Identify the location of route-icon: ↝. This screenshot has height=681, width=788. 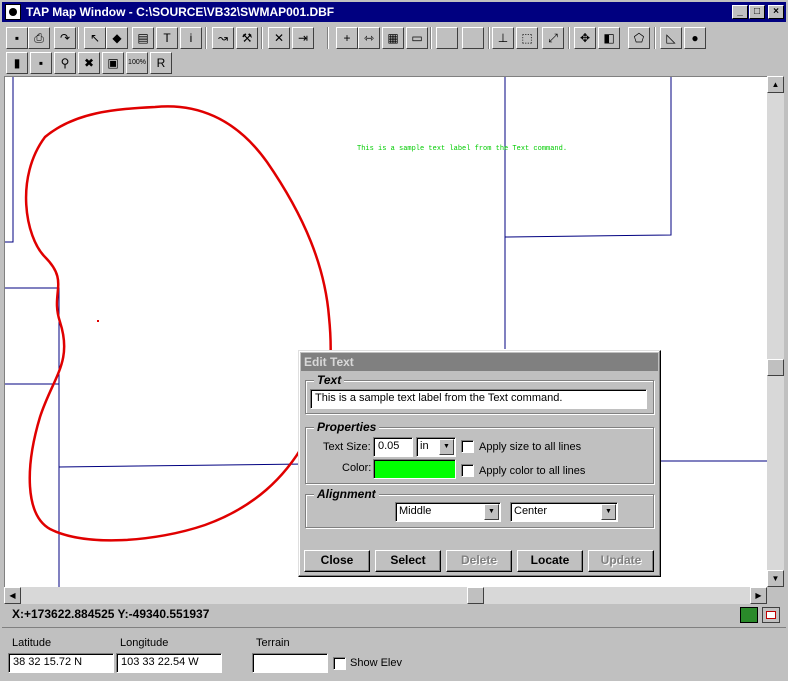
(223, 38).